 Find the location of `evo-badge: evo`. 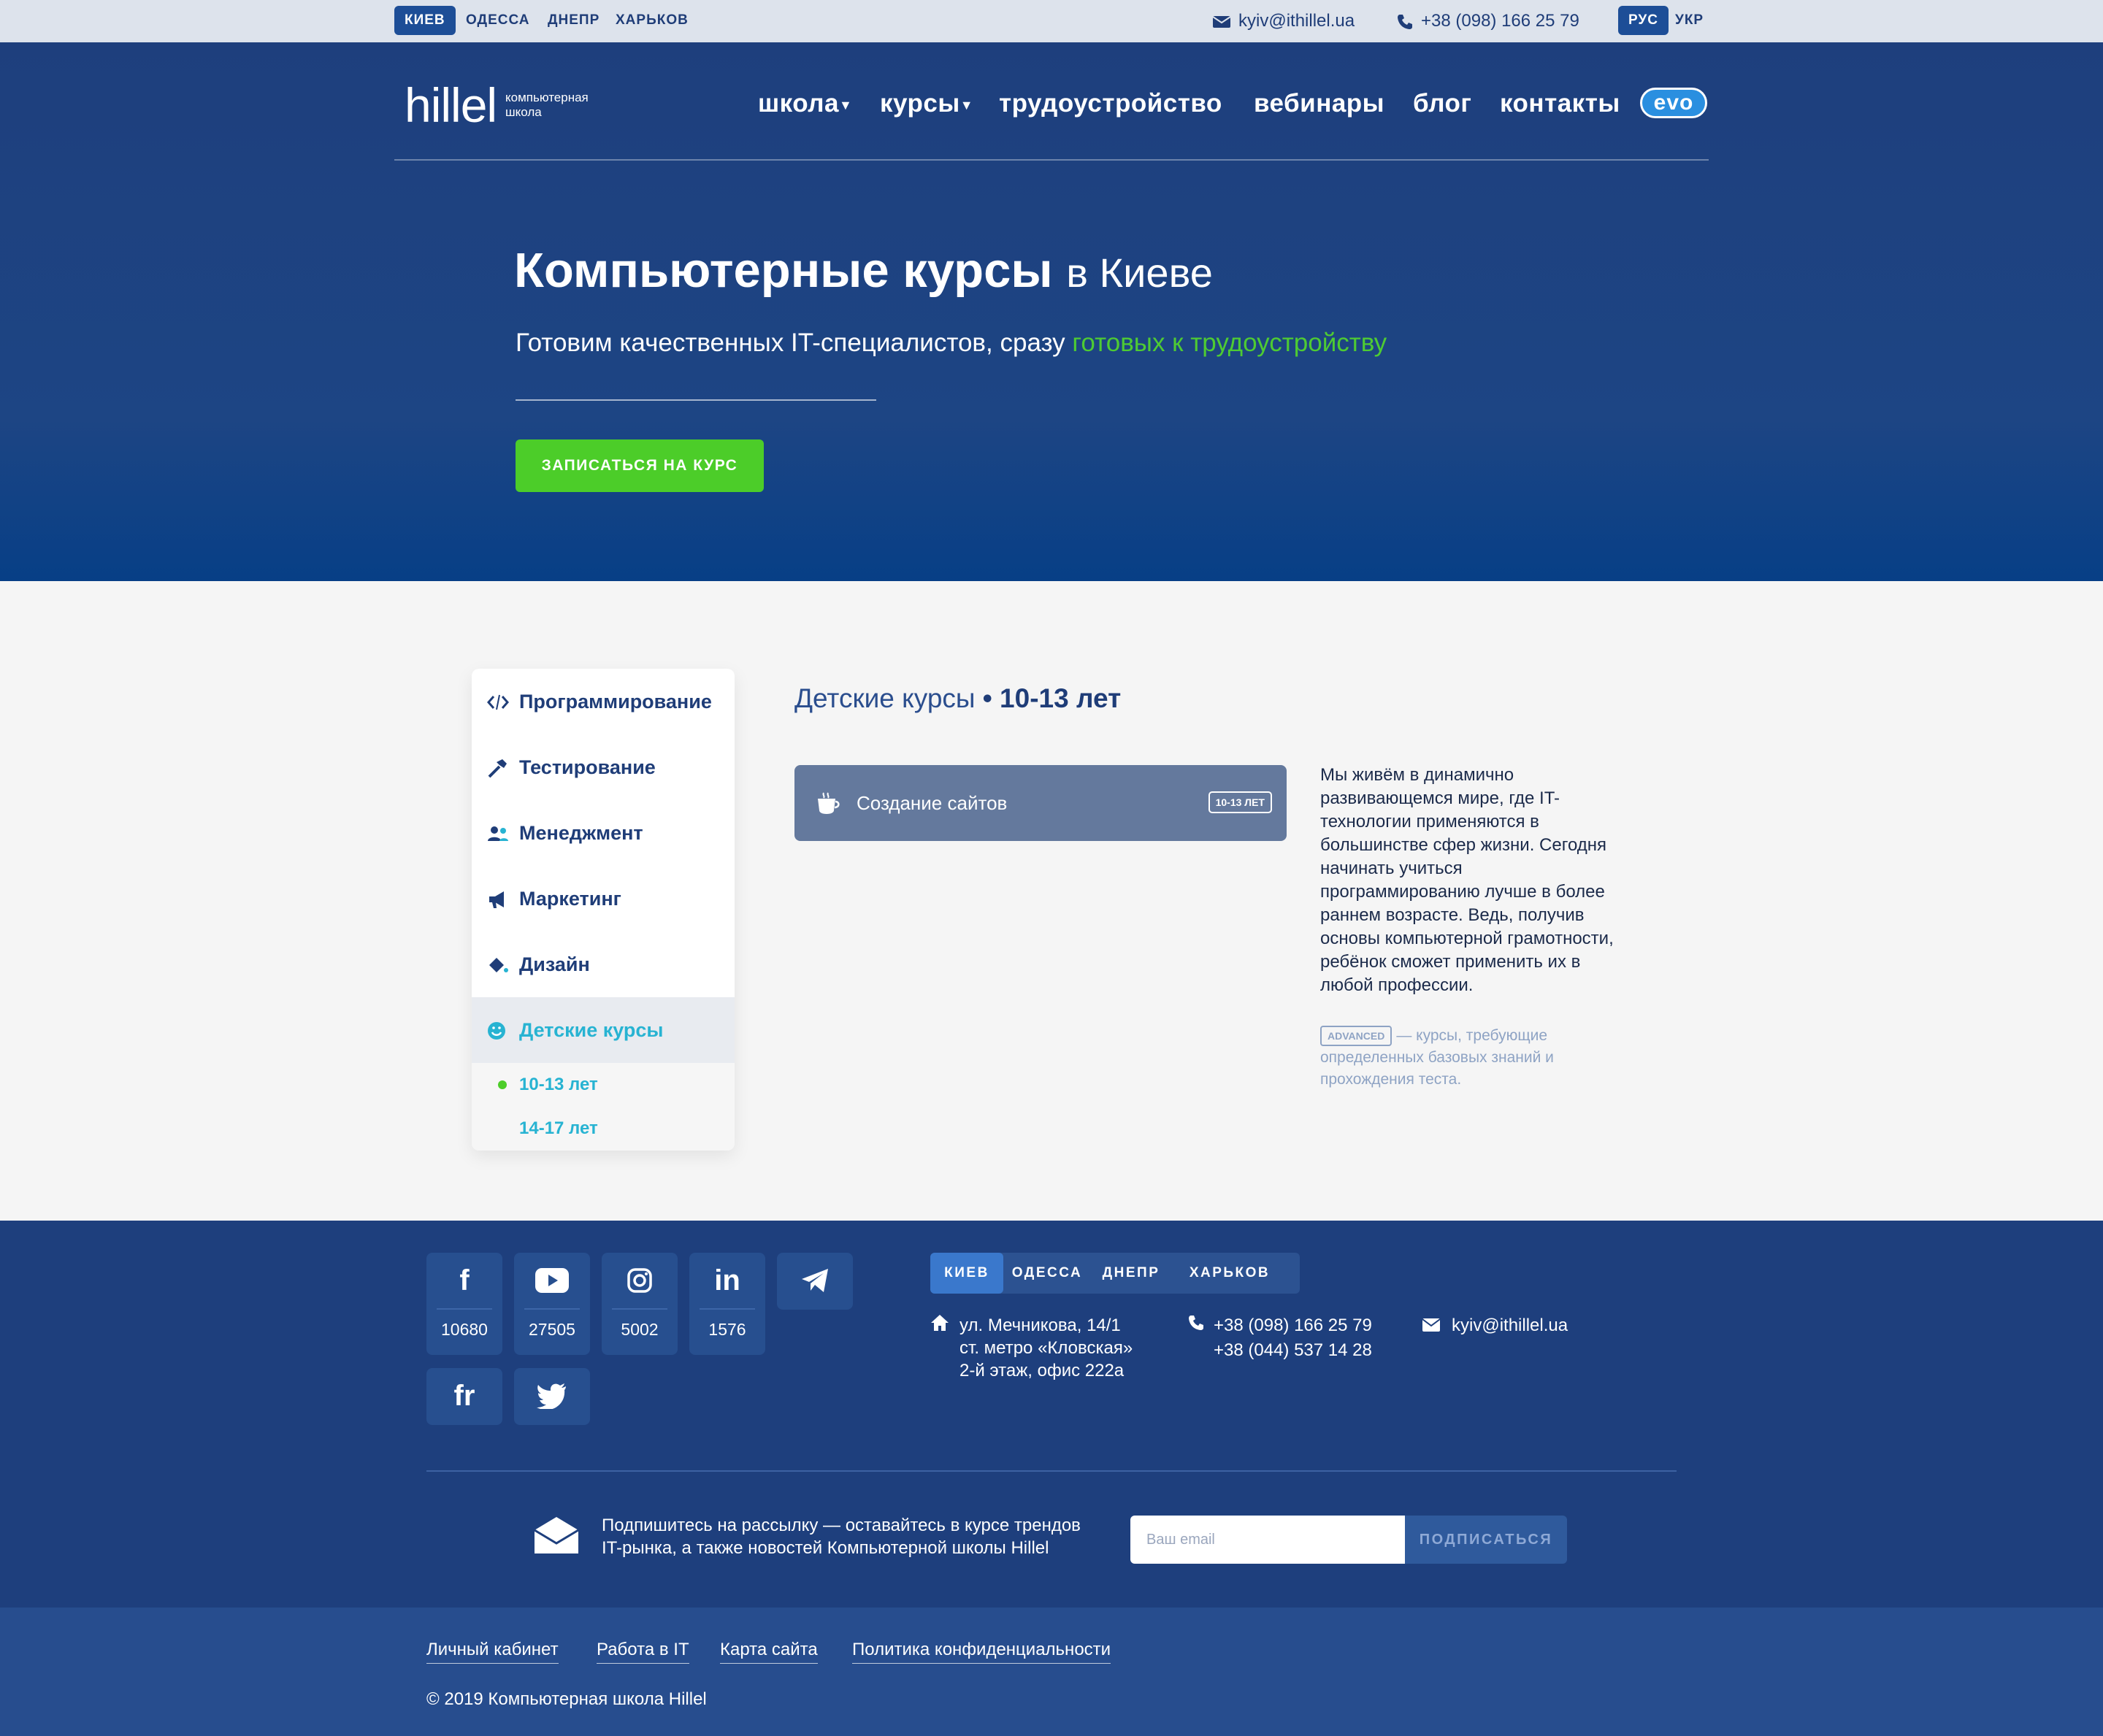

evo-badge: evo is located at coordinates (1673, 103).